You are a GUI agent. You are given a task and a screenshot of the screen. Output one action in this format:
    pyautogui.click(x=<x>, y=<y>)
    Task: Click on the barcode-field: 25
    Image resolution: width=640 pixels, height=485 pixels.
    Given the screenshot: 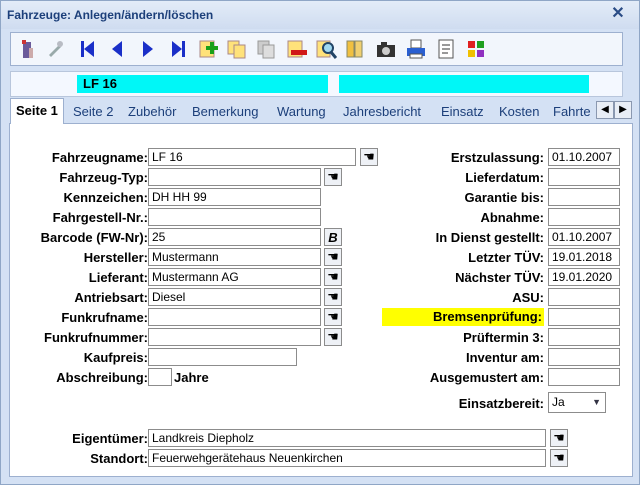 What is the action you would take?
    pyautogui.click(x=234, y=237)
    